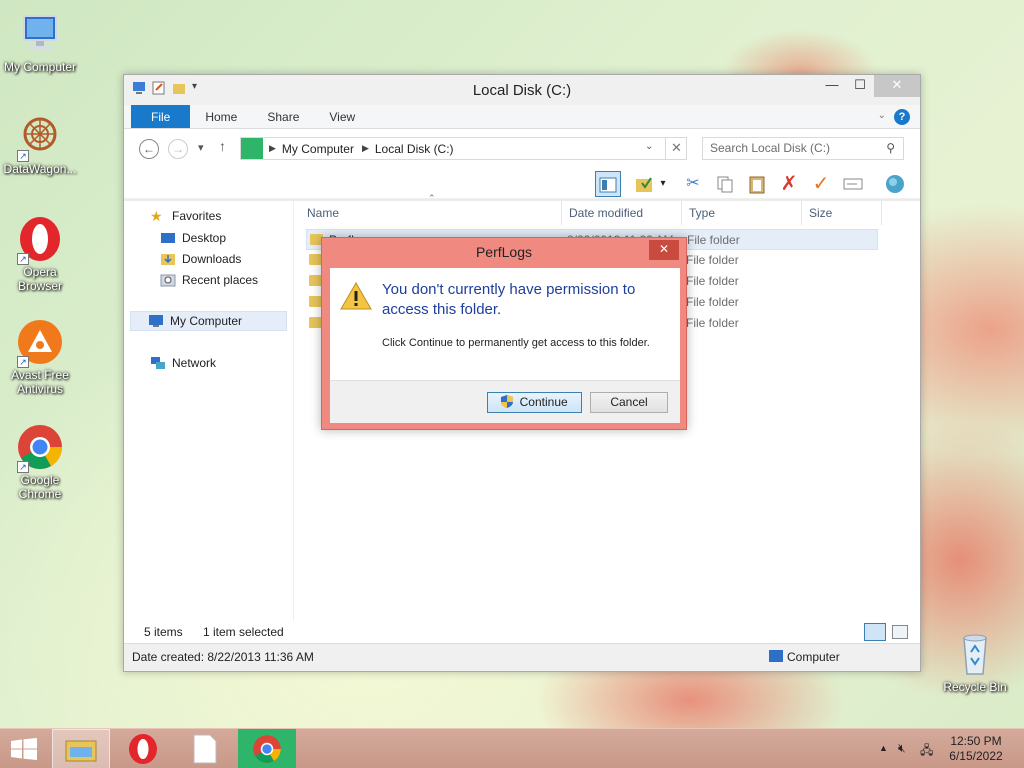  Describe the element at coordinates (789, 184) in the screenshot. I see `delete-icon: ✗` at that location.